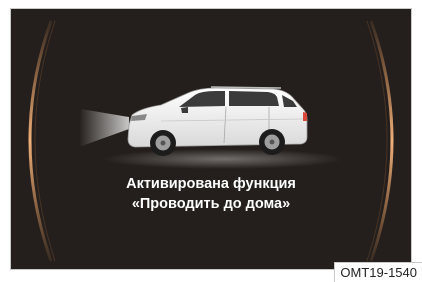 Image resolution: width=422 pixels, height=282 pixels. What do you see at coordinates (217, 121) in the screenshot?
I see `suv-side-view-icon` at bounding box center [217, 121].